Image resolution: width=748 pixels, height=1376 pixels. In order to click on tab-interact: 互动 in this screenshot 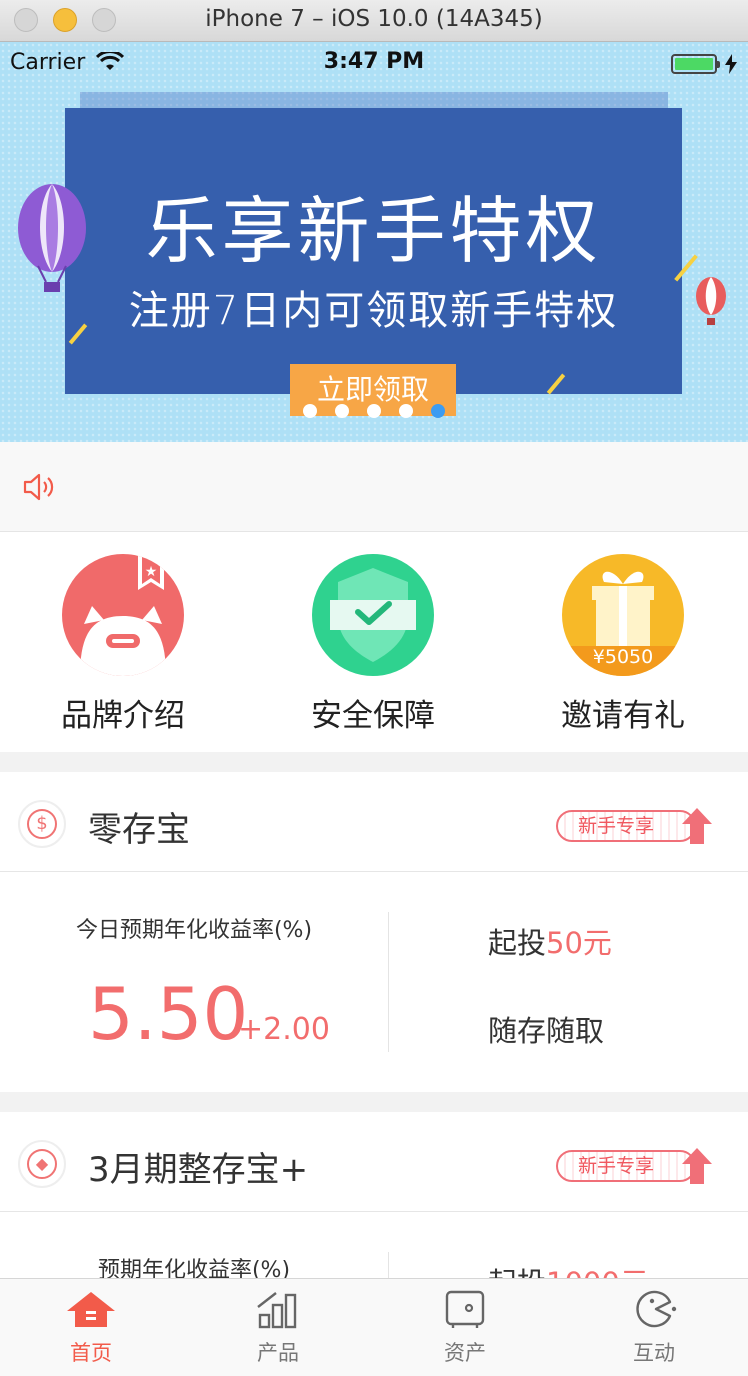, I will do `click(654, 1328)`.